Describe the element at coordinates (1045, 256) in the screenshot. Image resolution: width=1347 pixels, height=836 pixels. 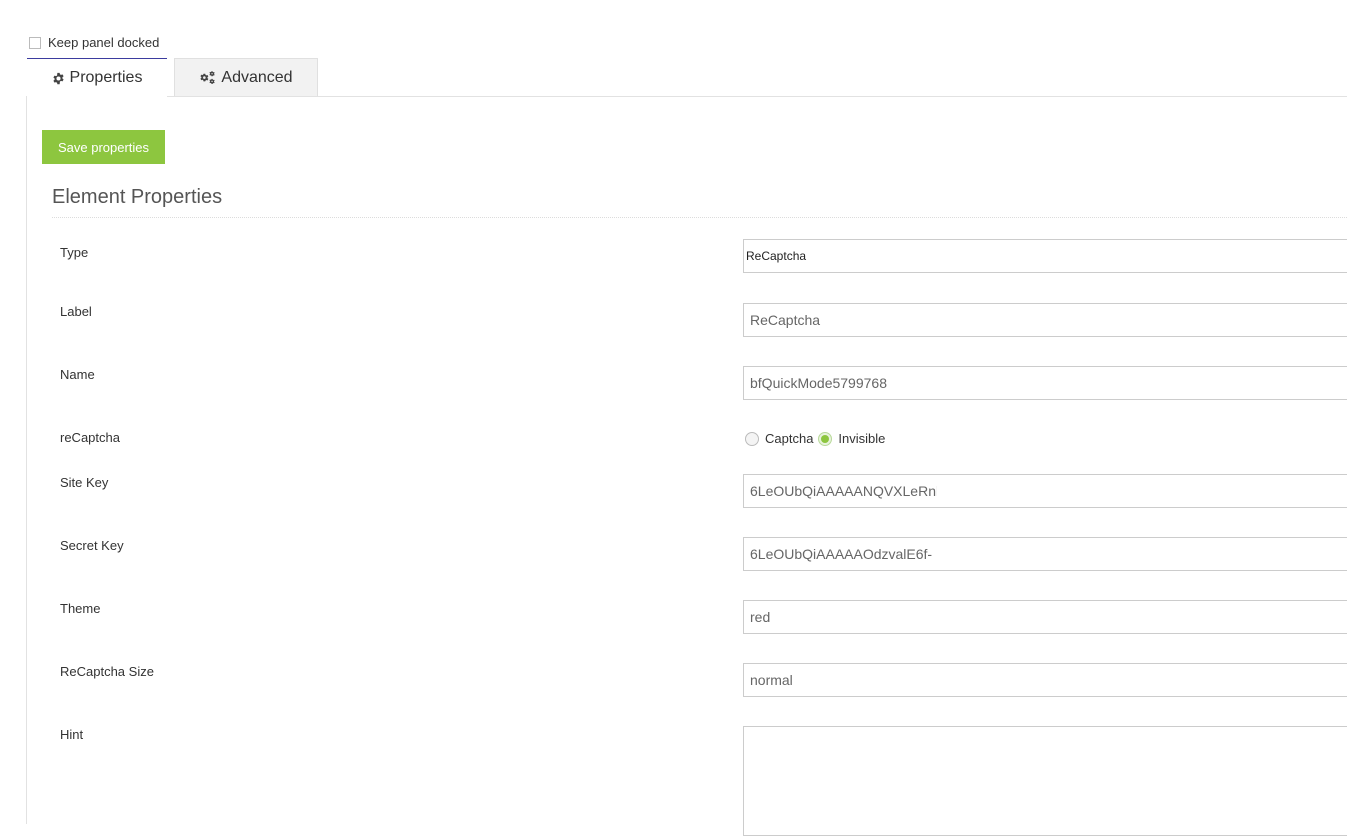
I see `type-field` at that location.